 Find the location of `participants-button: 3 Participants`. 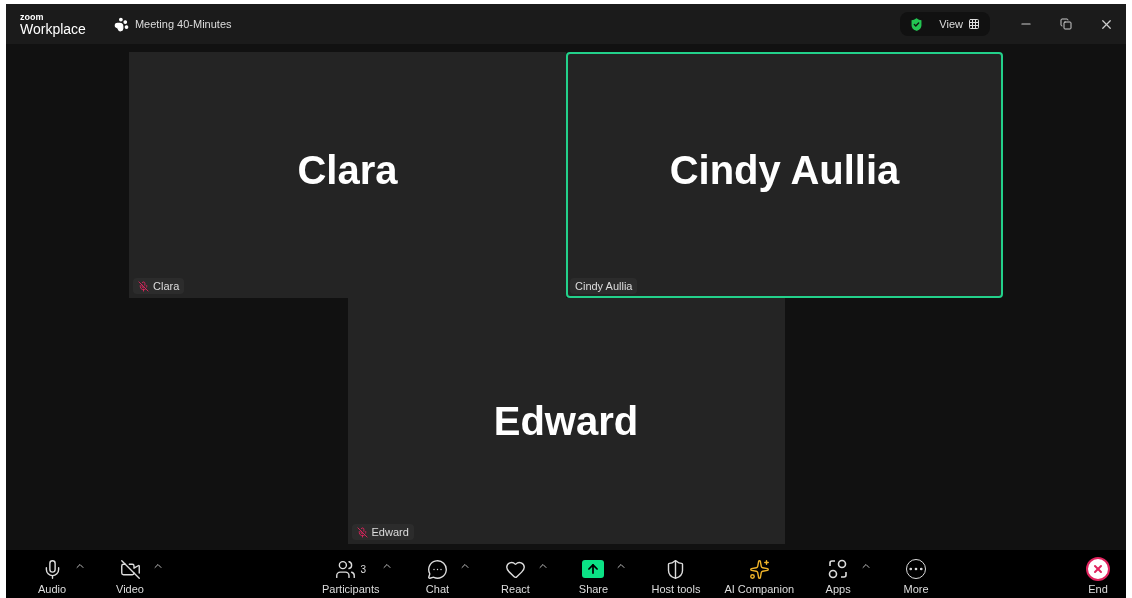

participants-button: 3 Participants is located at coordinates (351, 576).